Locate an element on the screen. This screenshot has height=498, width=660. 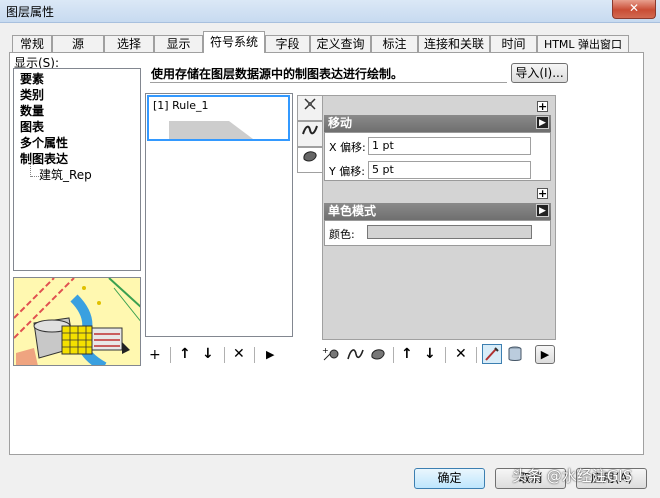
y-offset-input: 5 pt is located at coordinates (449, 170).